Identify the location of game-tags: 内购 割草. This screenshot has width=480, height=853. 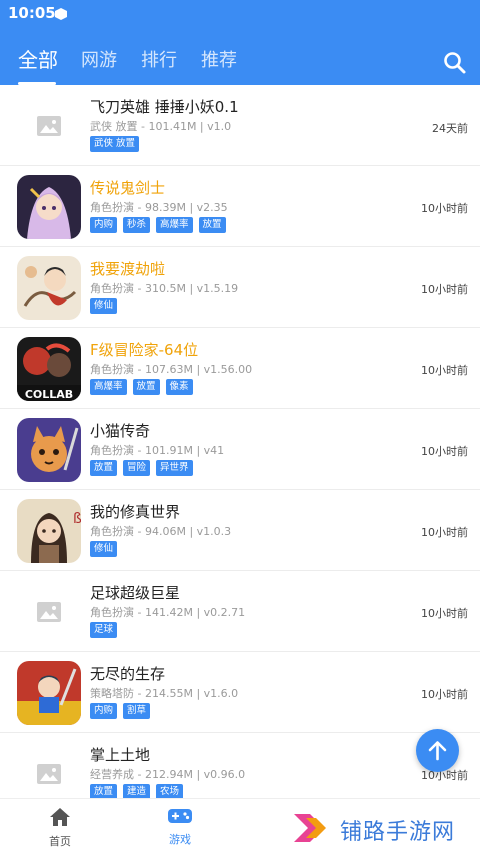
(120, 711).